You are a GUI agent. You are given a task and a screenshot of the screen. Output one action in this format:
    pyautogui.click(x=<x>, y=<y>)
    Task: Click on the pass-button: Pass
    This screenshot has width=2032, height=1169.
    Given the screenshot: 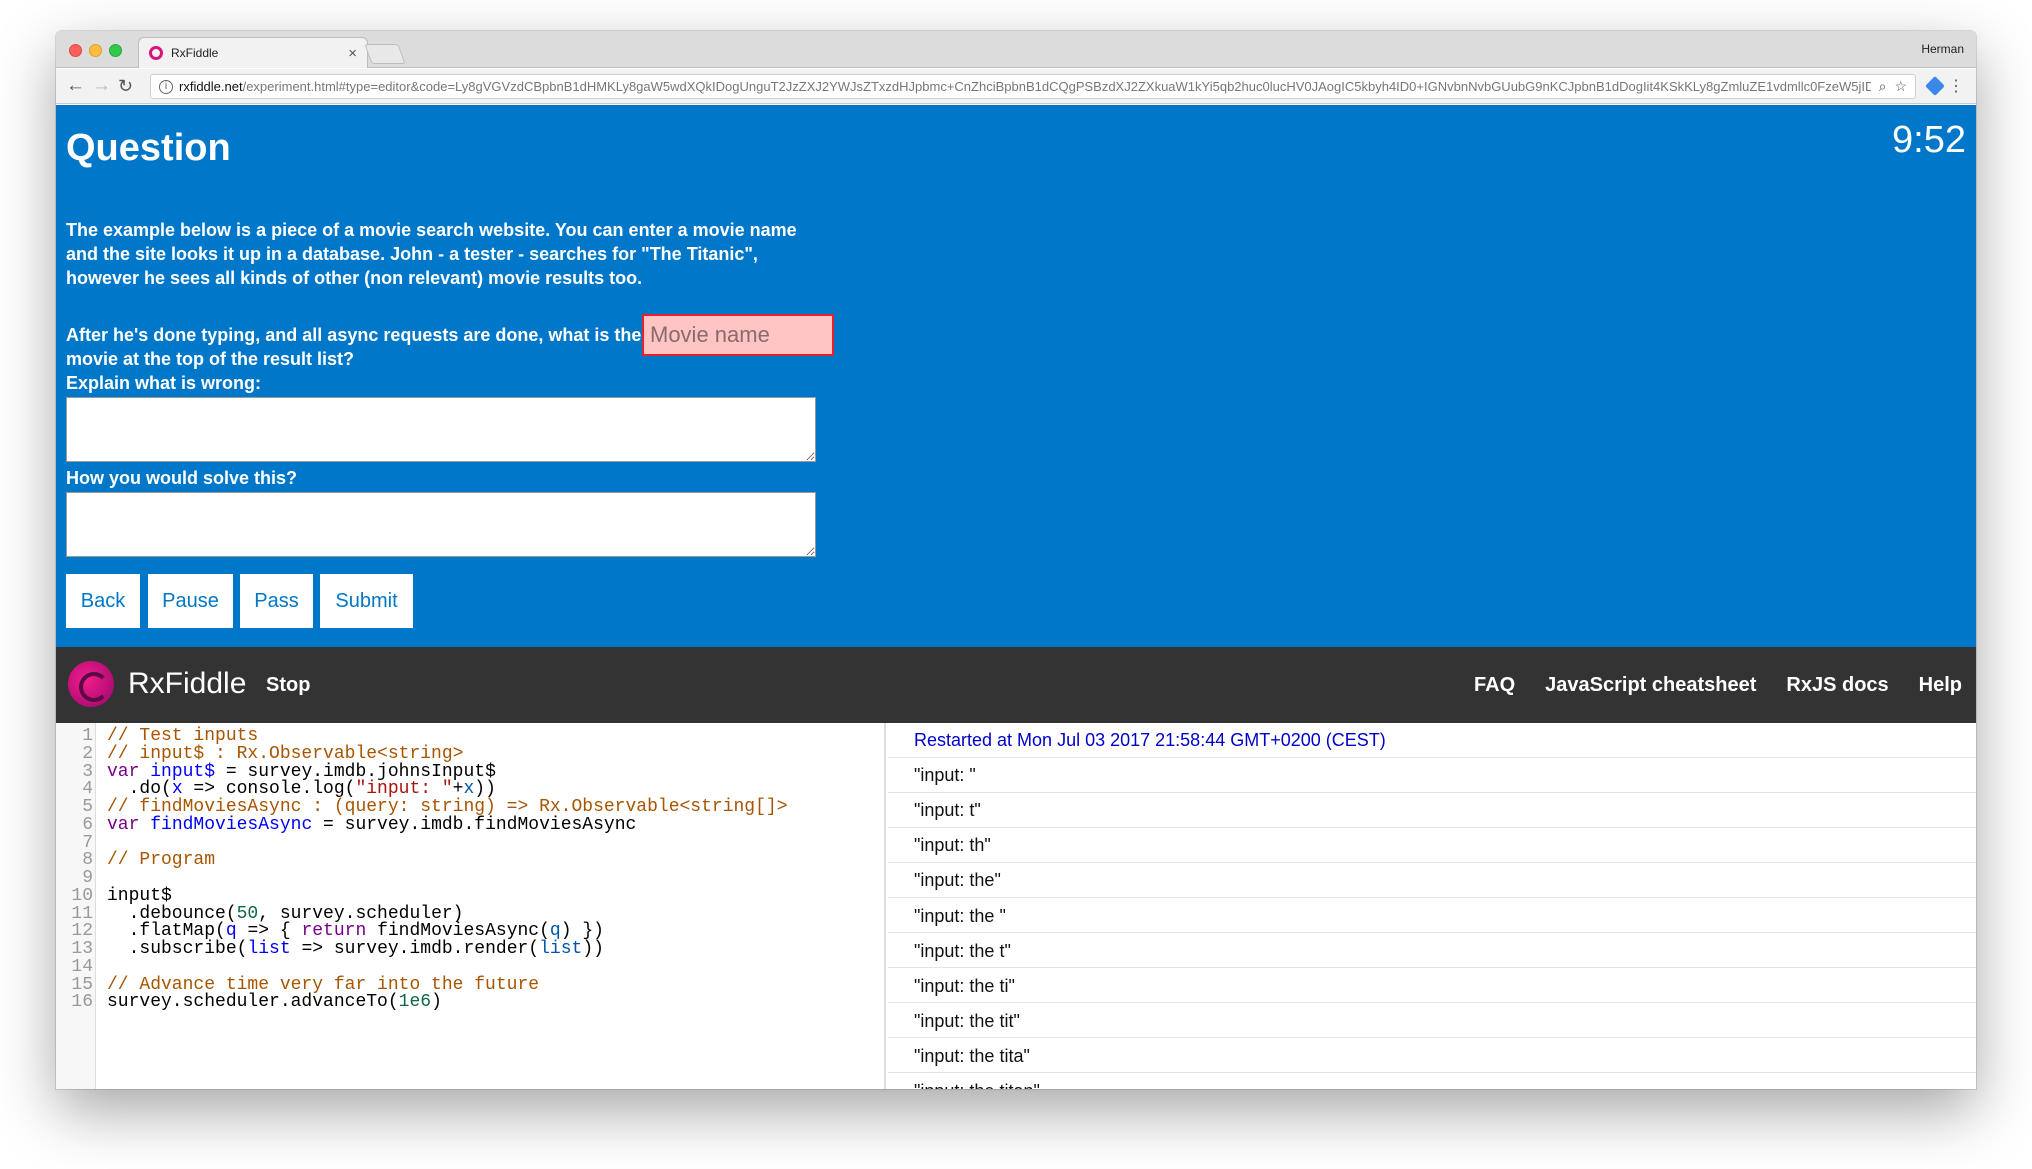 What is the action you would take?
    pyautogui.click(x=276, y=601)
    